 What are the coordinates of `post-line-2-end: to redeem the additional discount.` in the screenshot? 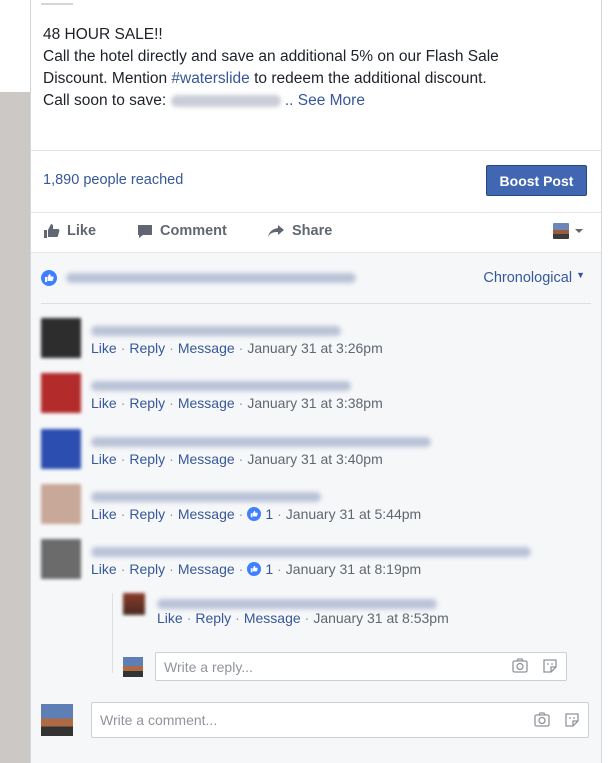 It's located at (368, 78).